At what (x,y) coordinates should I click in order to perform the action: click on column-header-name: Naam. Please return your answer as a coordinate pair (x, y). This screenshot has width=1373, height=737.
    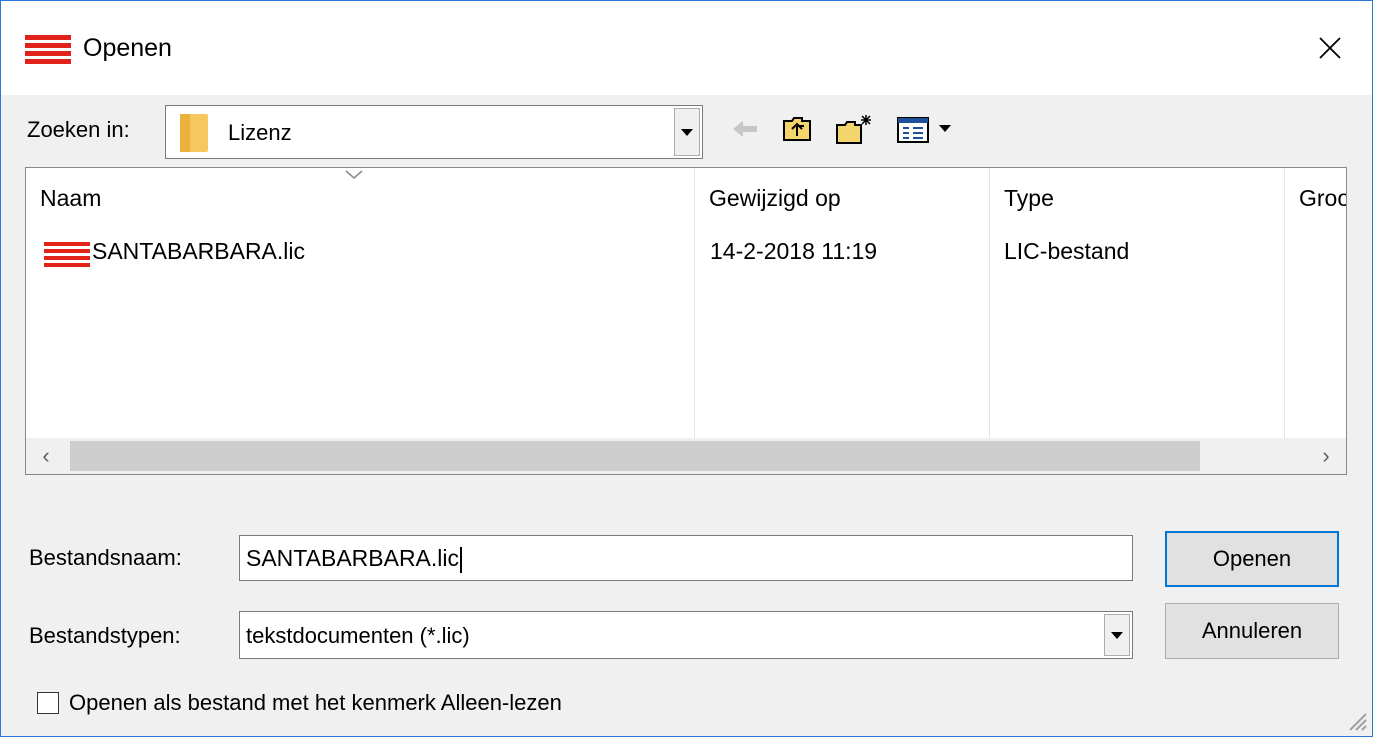
    Looking at the image, I should click on (360, 202).